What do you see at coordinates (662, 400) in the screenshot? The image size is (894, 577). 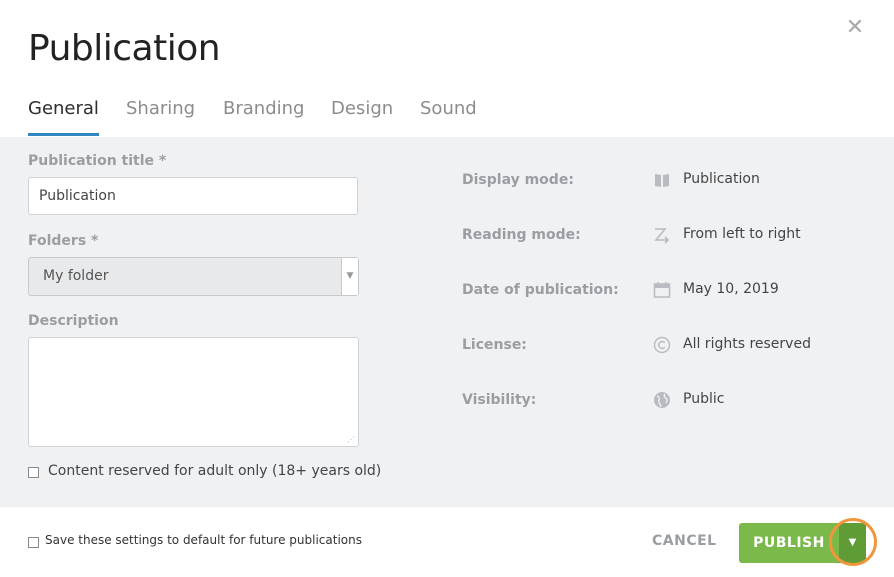 I see `globe-icon` at bounding box center [662, 400].